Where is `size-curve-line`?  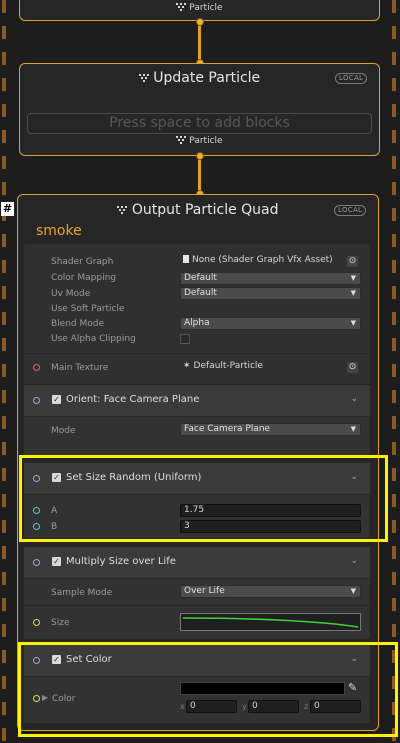 size-curve-line is located at coordinates (270, 622).